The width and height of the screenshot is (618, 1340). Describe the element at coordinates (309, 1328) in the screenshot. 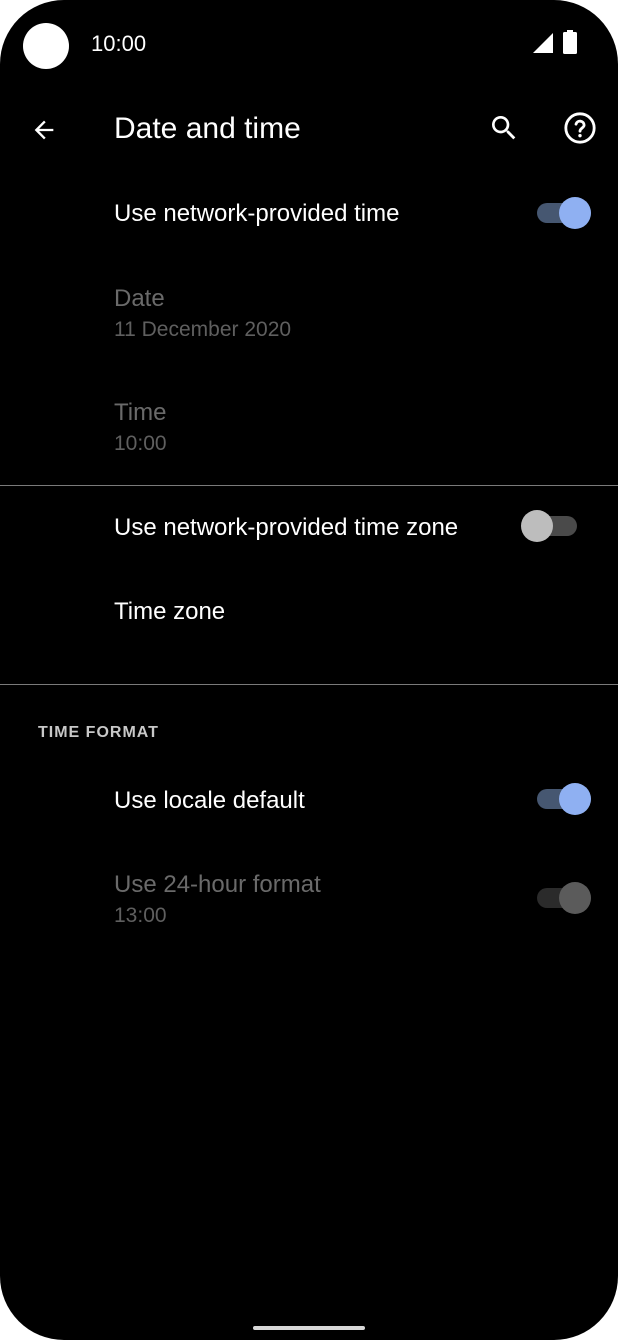

I see `gesture-nav-handle` at that location.